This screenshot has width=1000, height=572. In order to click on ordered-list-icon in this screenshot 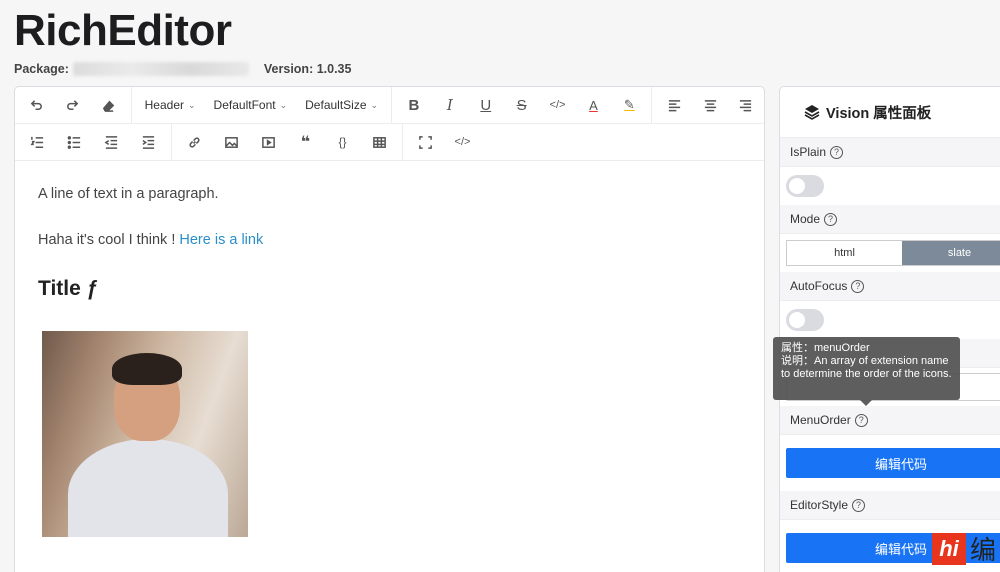, I will do `click(37, 142)`.